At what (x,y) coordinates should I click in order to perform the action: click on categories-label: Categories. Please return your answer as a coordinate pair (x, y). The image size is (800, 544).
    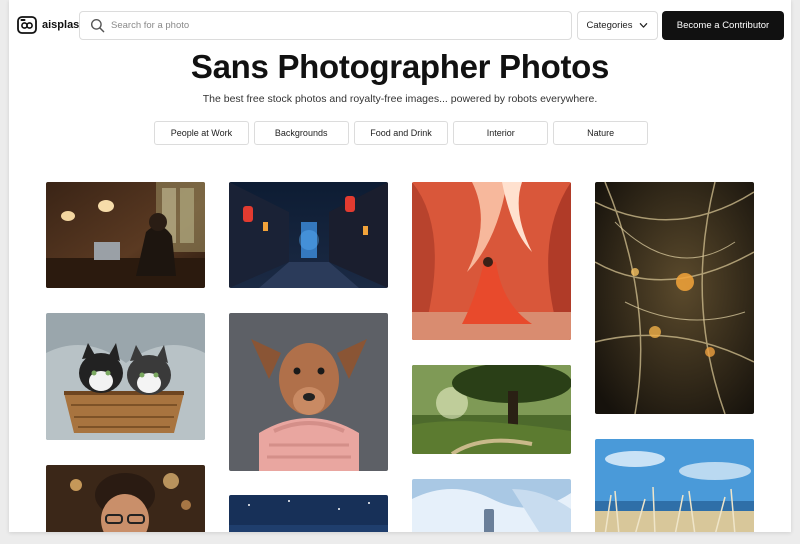
    Looking at the image, I should click on (609, 25).